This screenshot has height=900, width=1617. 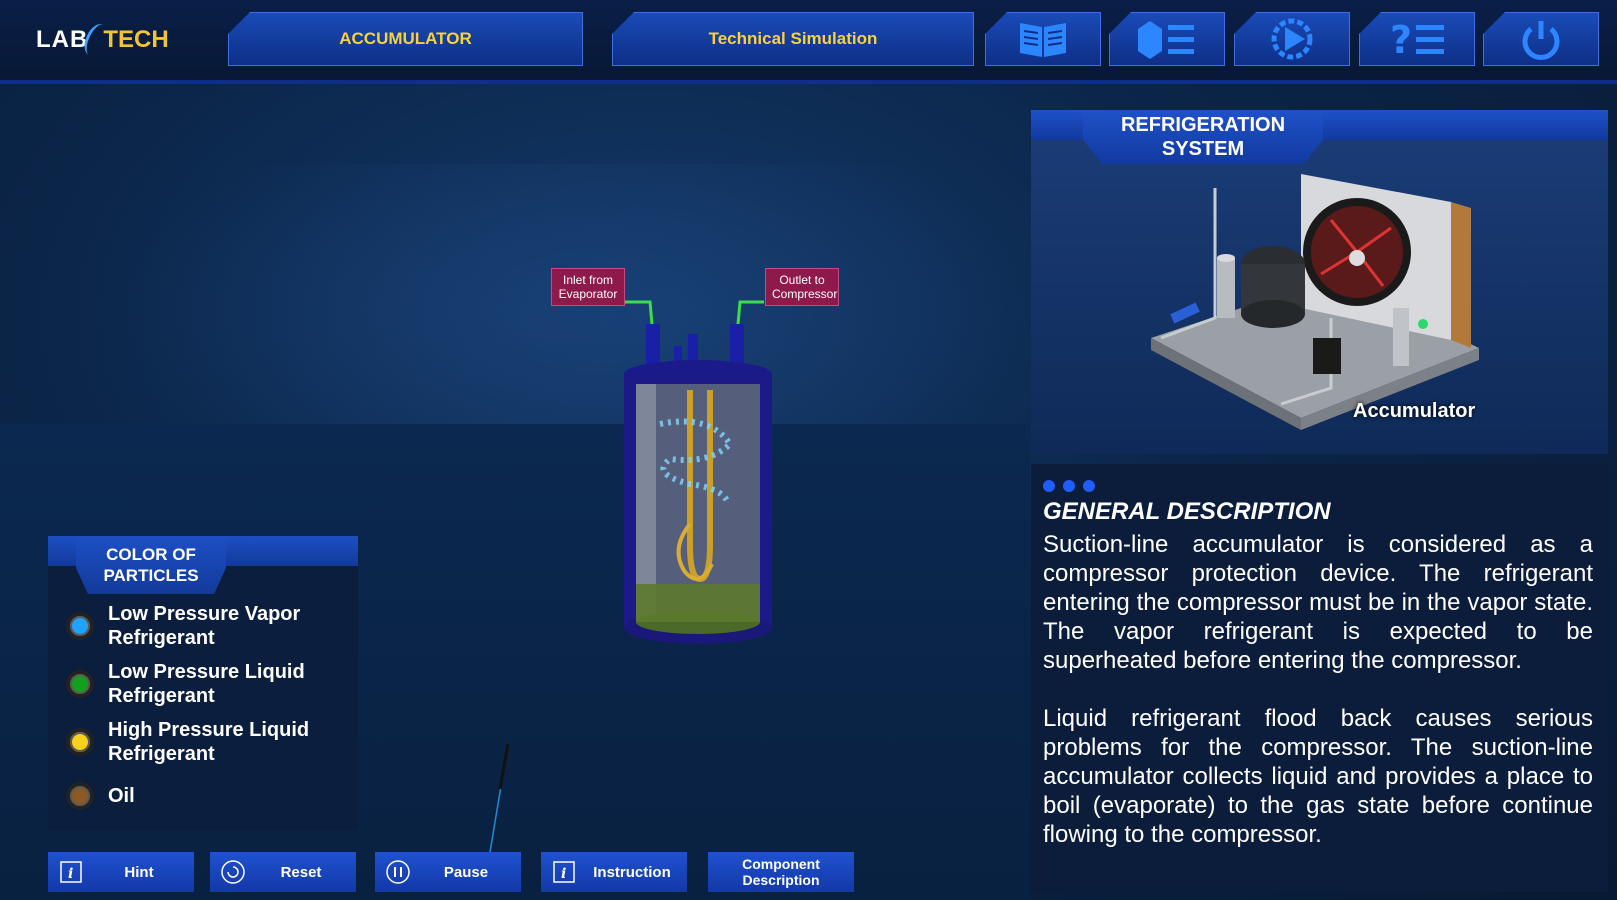 I want to click on menu-button, so click(x=1167, y=39).